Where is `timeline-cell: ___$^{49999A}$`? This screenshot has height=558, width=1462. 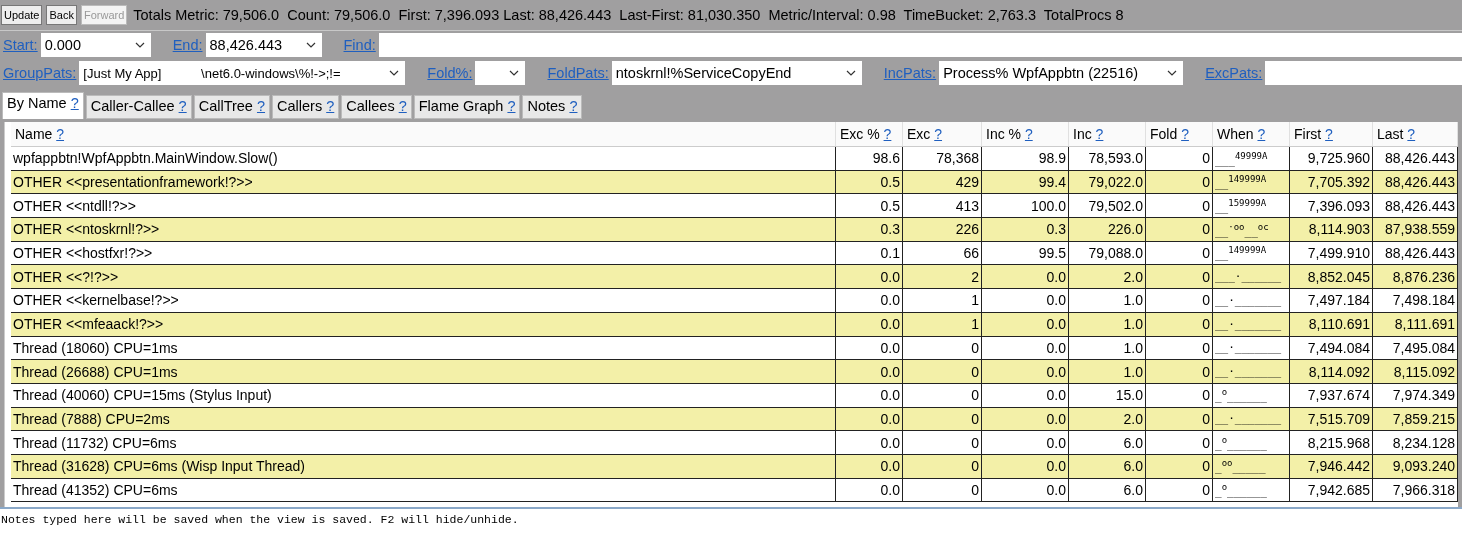
timeline-cell: ___$^{49999A}$ is located at coordinates (1251, 158).